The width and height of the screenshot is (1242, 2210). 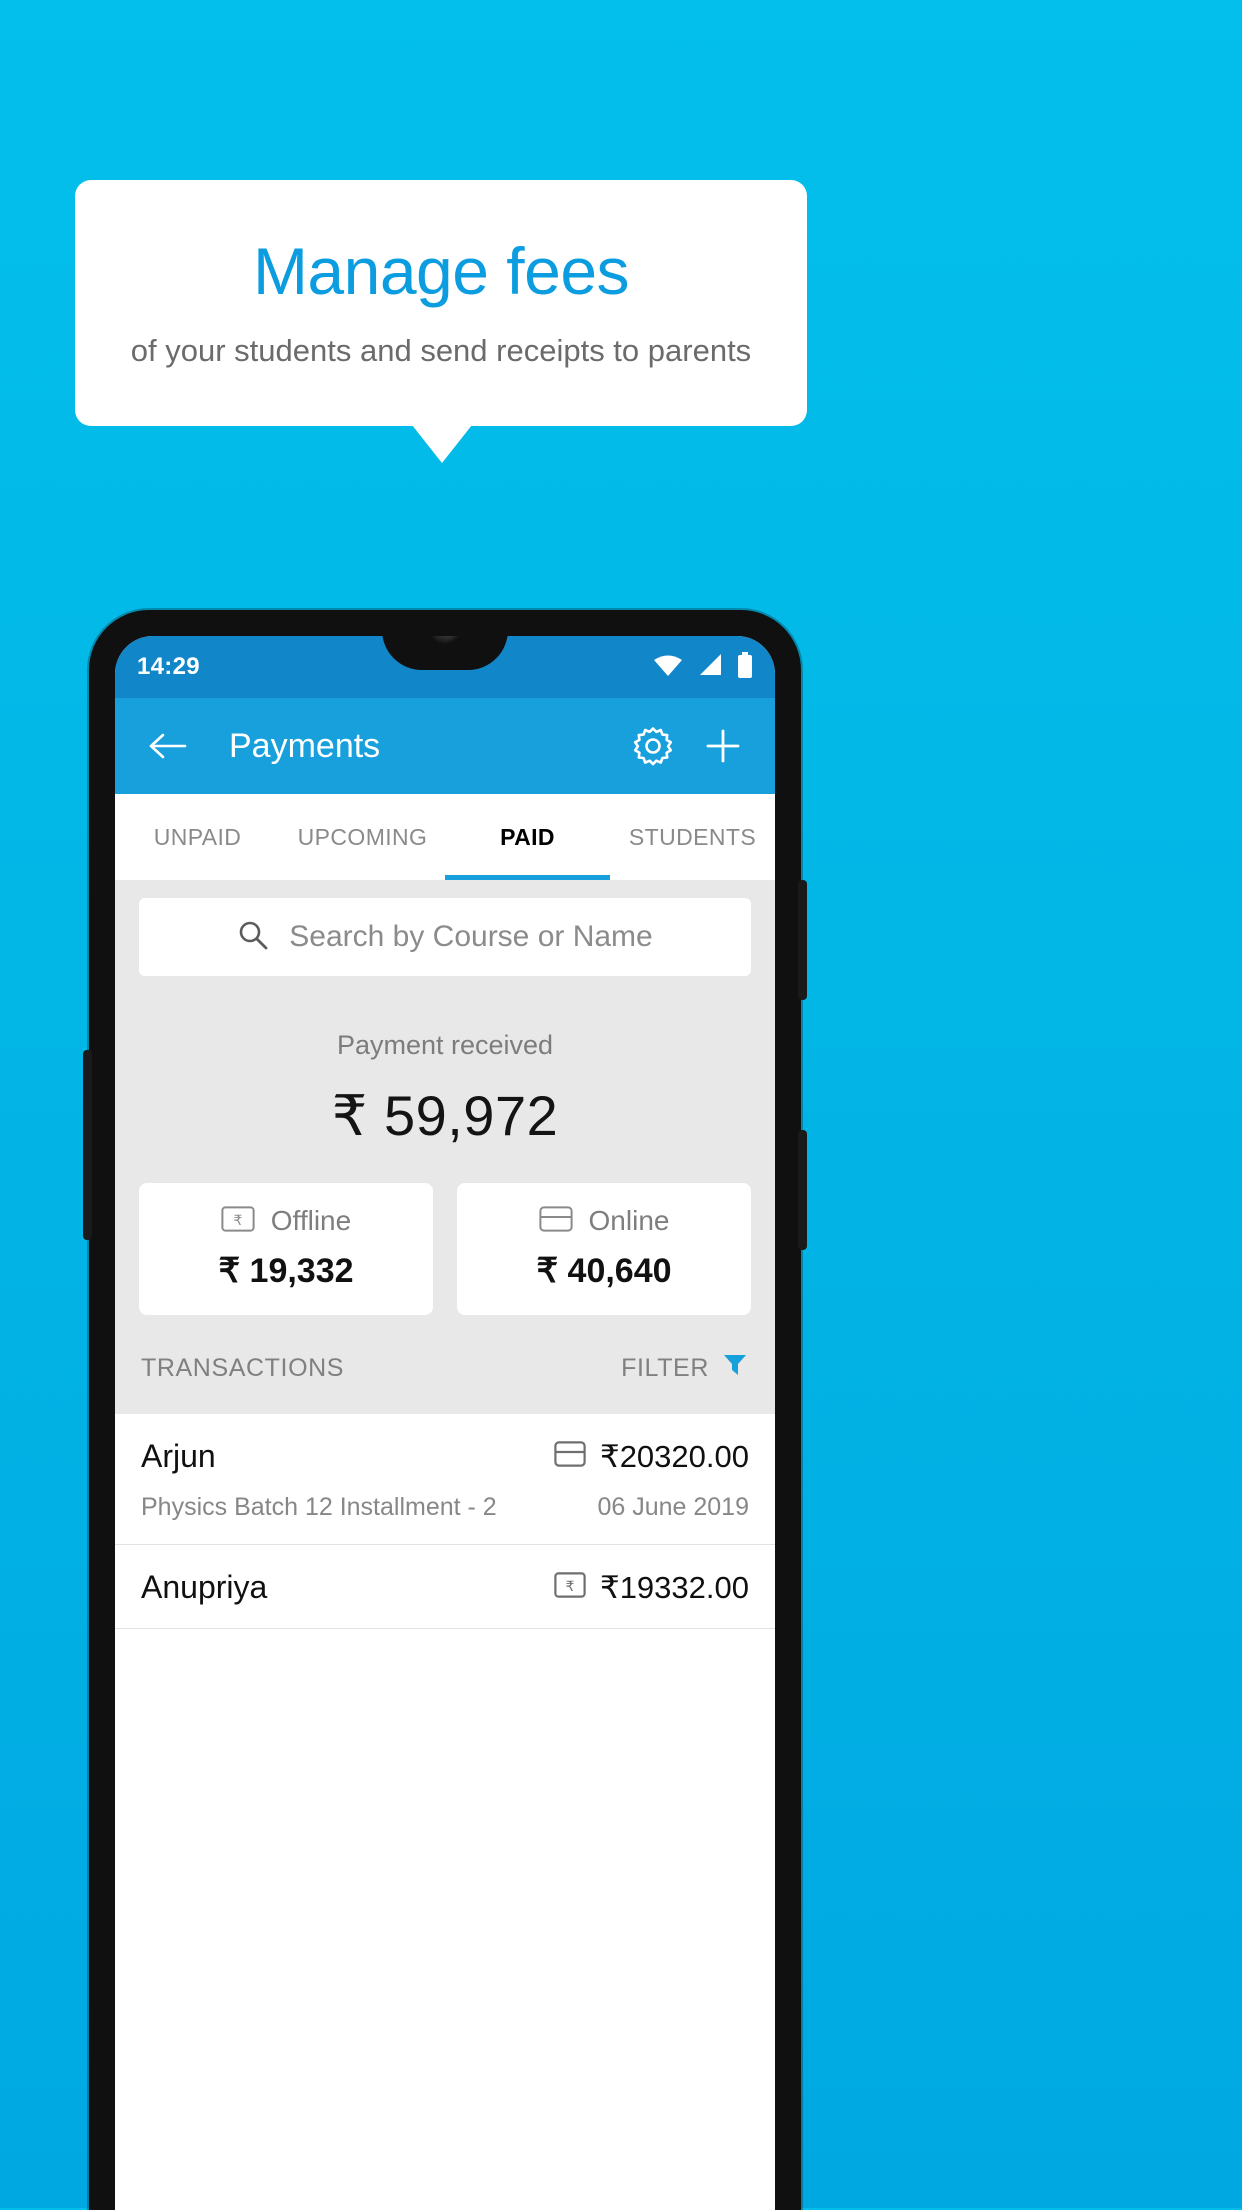 I want to click on offline-amount: ₹ 19,332, so click(x=286, y=1271).